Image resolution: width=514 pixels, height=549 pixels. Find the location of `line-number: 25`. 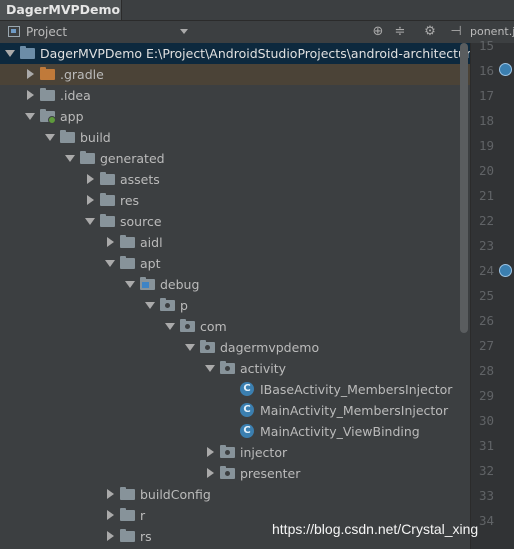

line-number: 25 is located at coordinates (486, 295).